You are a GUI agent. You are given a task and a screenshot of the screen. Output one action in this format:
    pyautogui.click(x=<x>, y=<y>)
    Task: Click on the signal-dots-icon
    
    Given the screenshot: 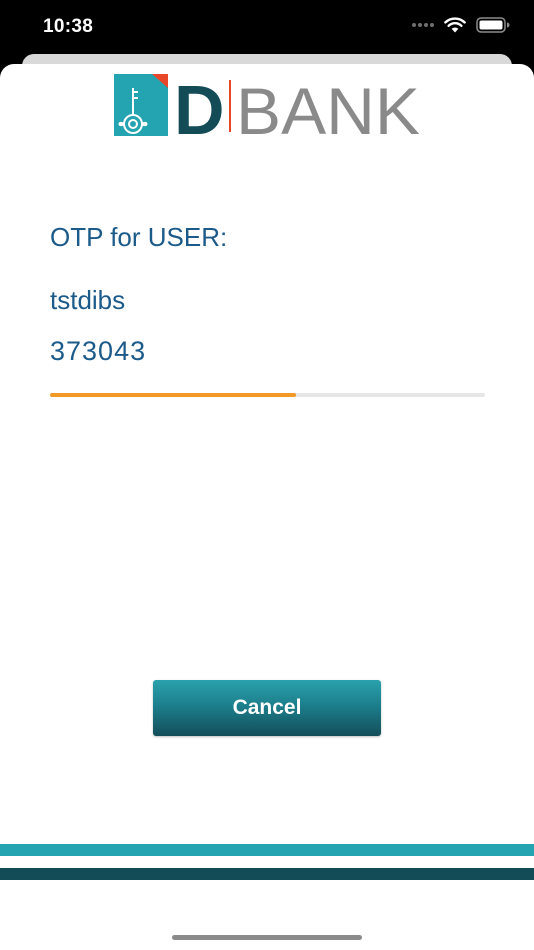 What is the action you would take?
    pyautogui.click(x=423, y=25)
    